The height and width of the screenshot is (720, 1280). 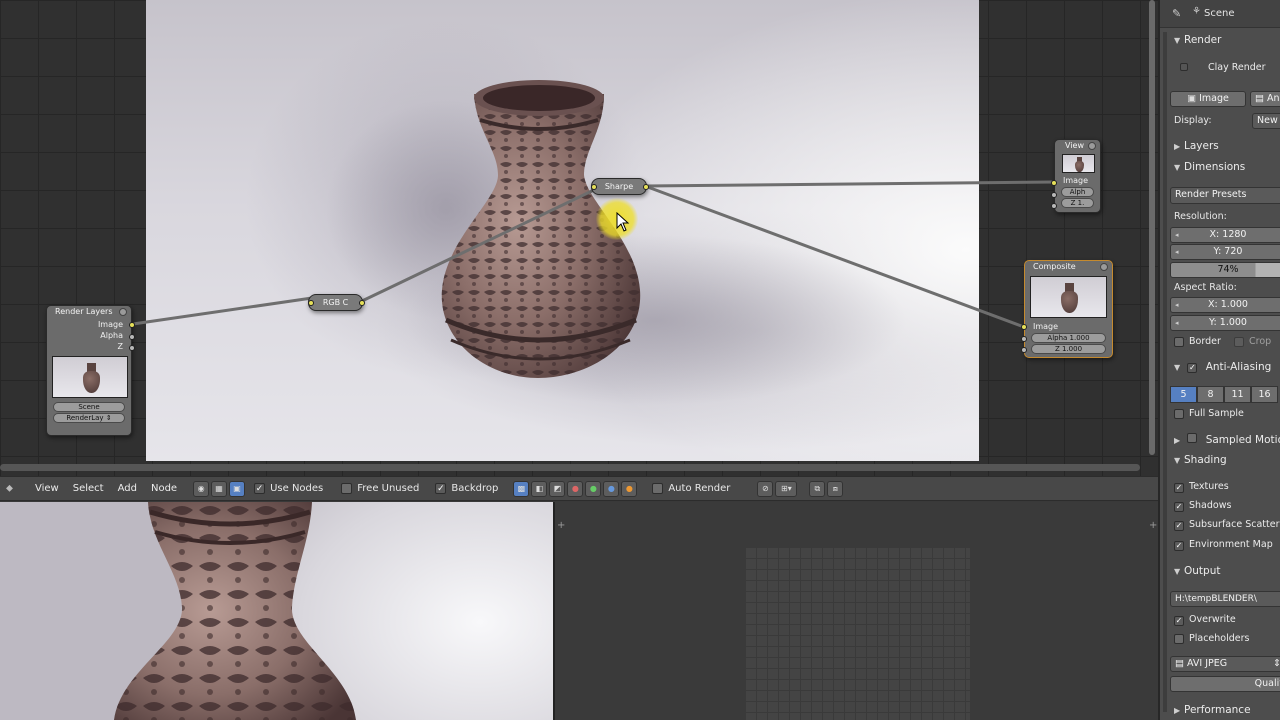 I want to click on crop-checkbox: Crop, so click(x=1252, y=343).